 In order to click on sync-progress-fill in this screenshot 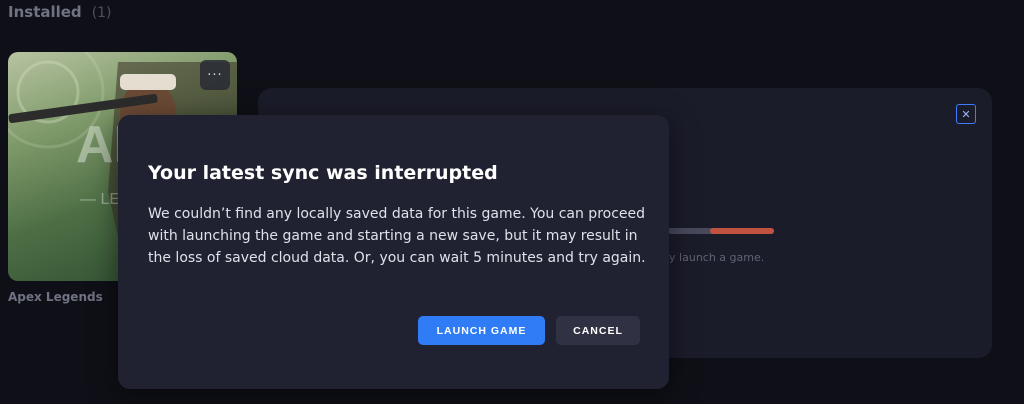, I will do `click(742, 231)`.